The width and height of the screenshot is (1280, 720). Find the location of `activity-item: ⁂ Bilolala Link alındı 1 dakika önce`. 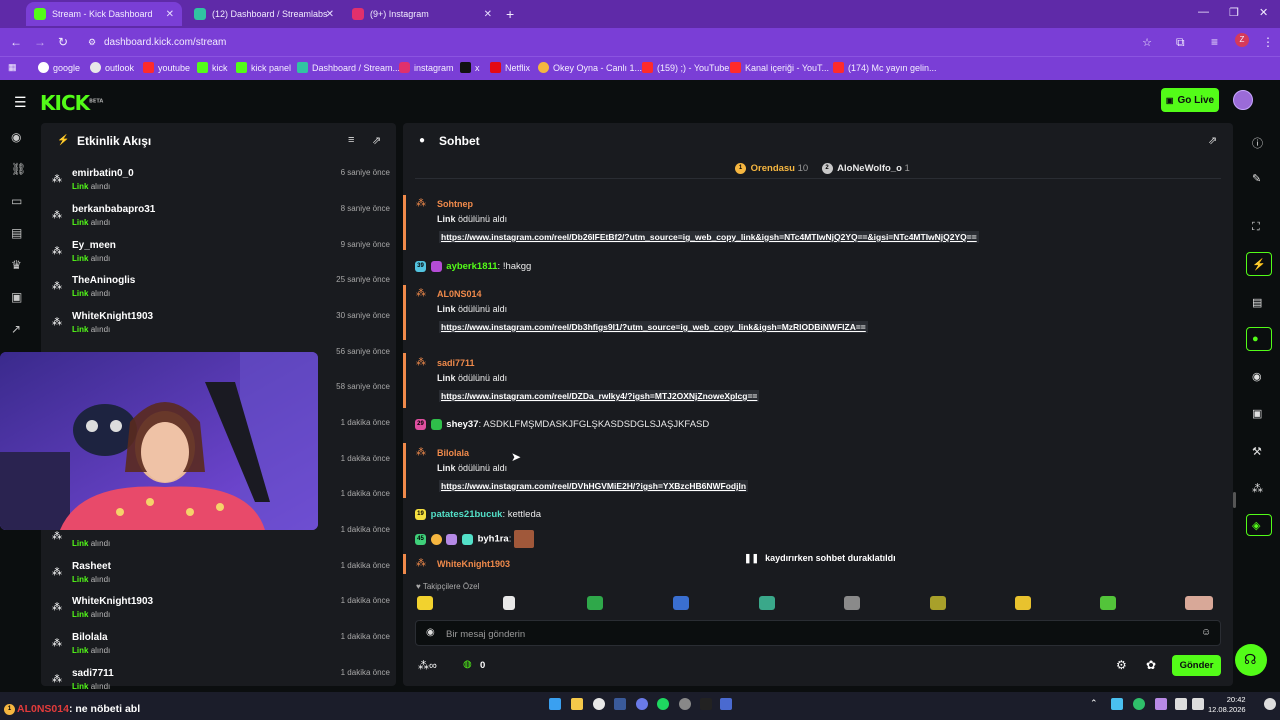

activity-item: ⁂ Bilolala Link alındı 1 dakika önce is located at coordinates (221, 649).